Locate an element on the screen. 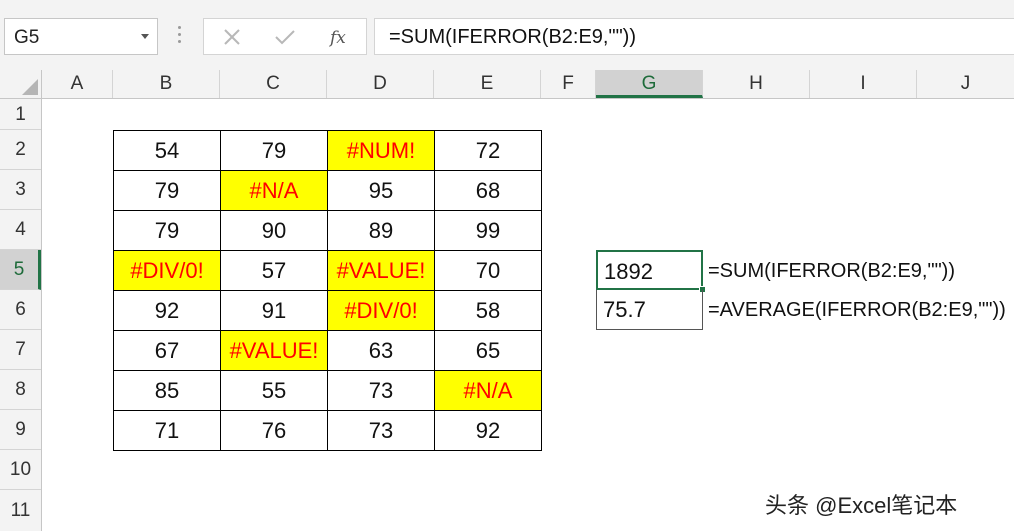 This screenshot has height=531, width=1014. insert-function-icon: fx is located at coordinates (339, 37).